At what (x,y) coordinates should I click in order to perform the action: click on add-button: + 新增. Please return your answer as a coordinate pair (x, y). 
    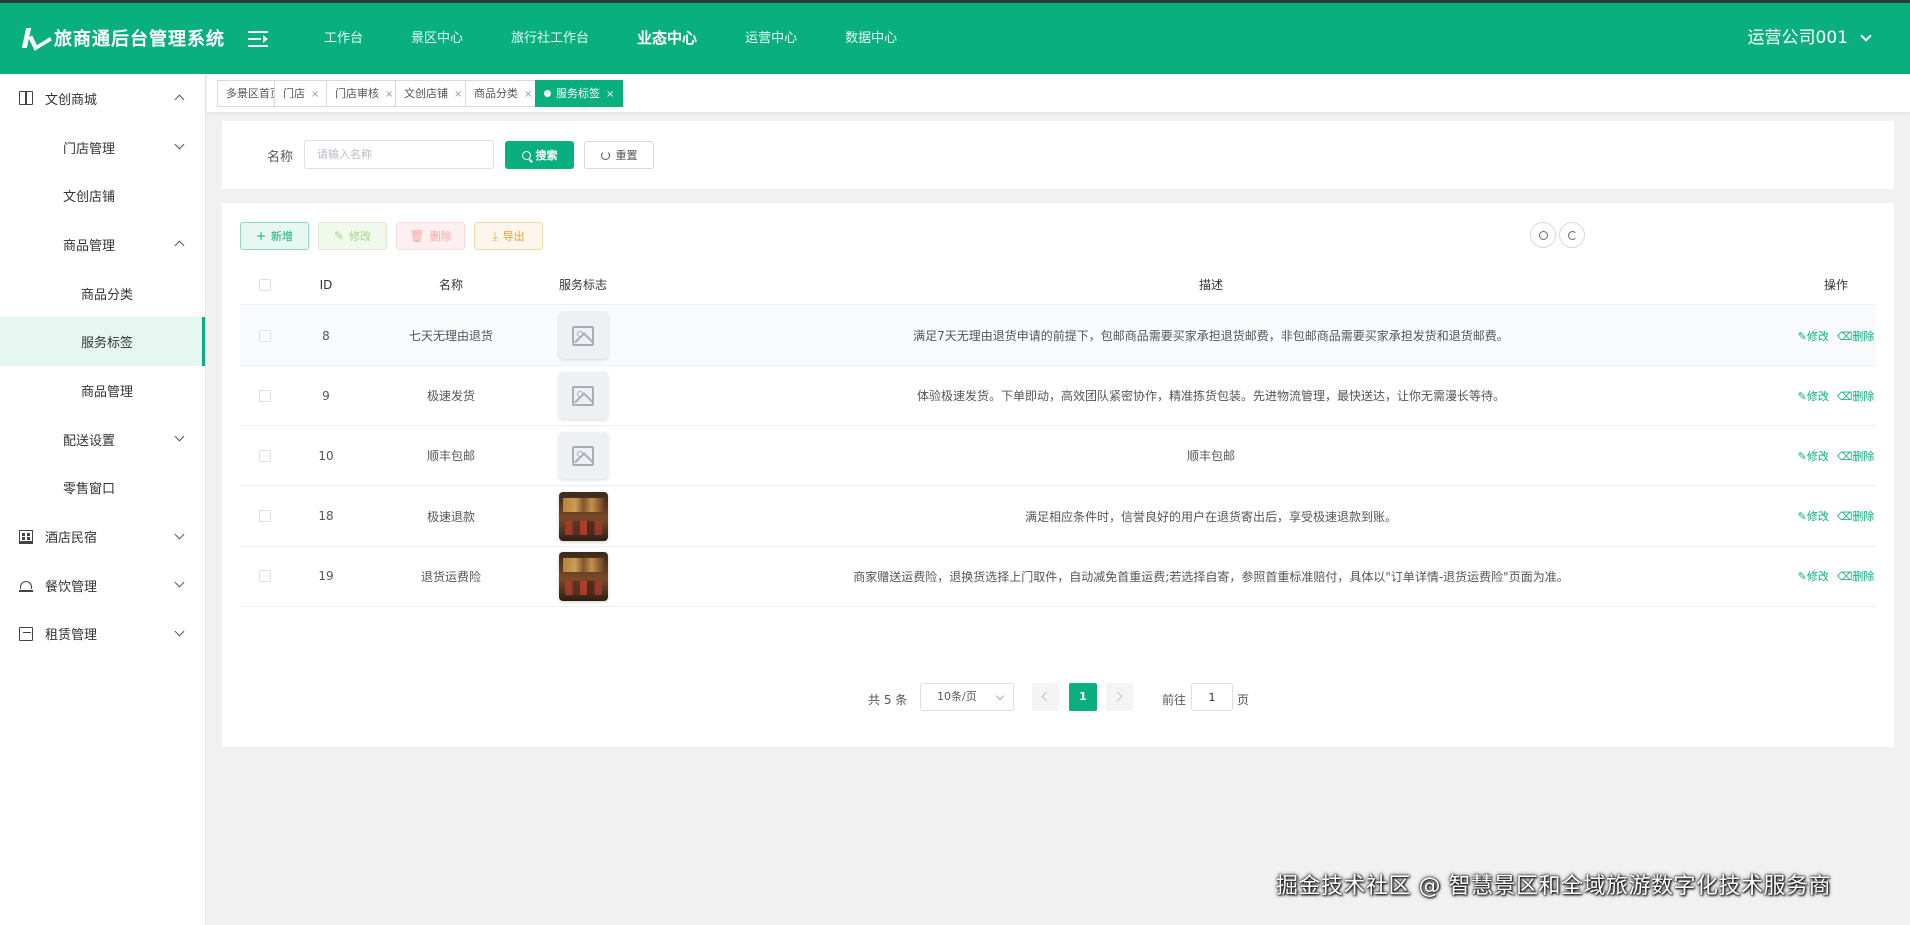
    Looking at the image, I should click on (274, 236).